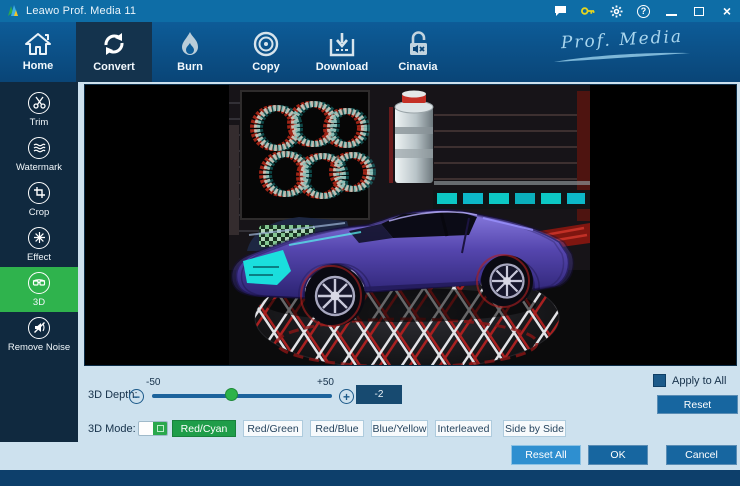  I want to click on scissors-icon, so click(39, 102).